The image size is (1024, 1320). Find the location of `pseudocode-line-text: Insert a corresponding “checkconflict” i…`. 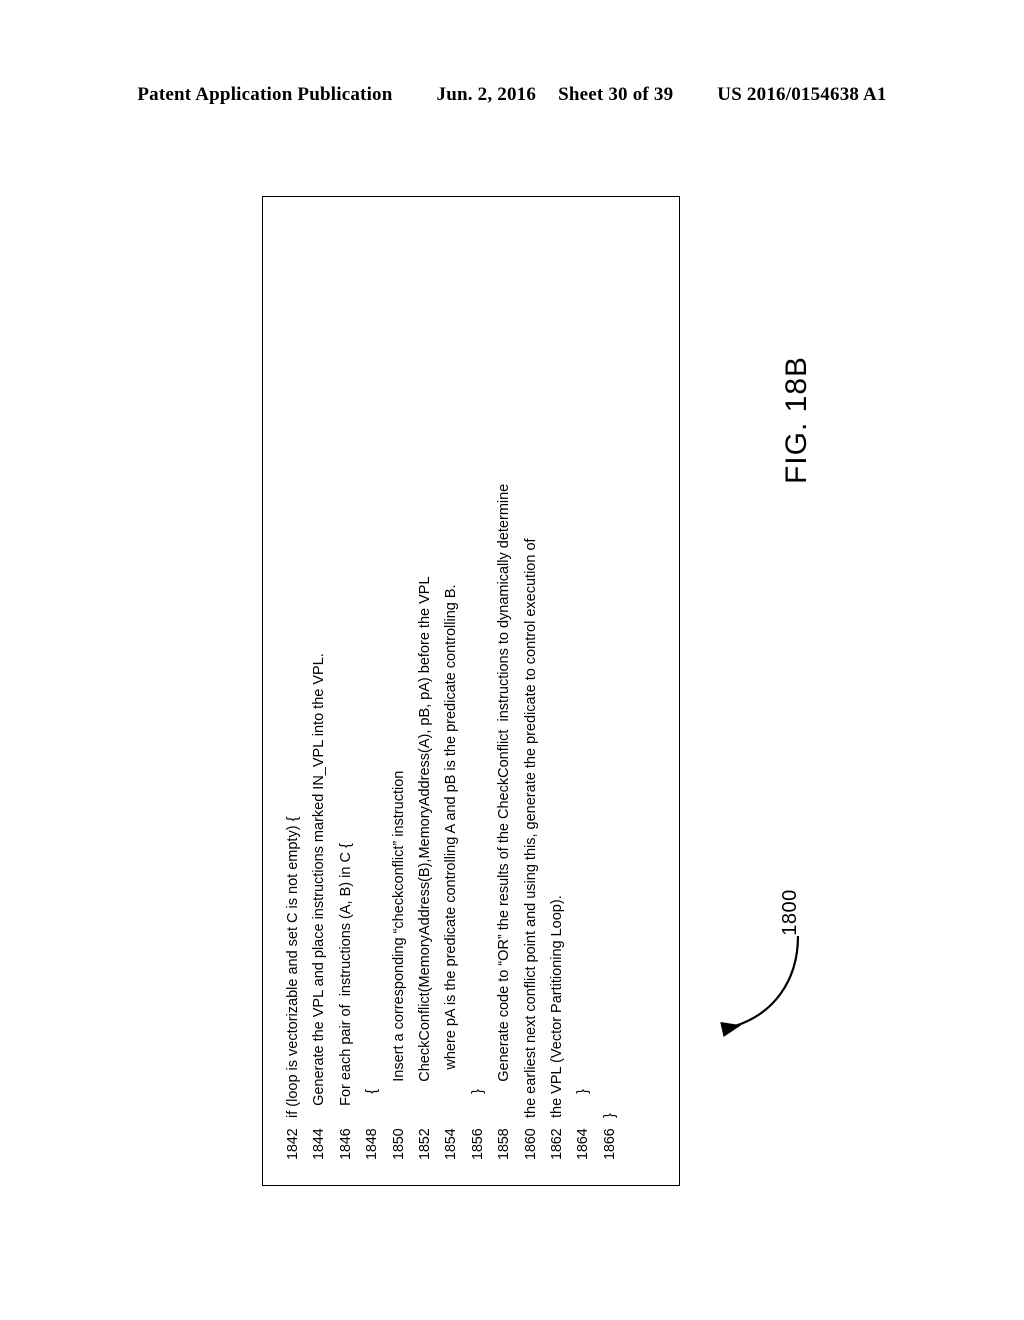

pseudocode-line-text: Insert a corresponding “checkconflict” i… is located at coordinates (398, 944).